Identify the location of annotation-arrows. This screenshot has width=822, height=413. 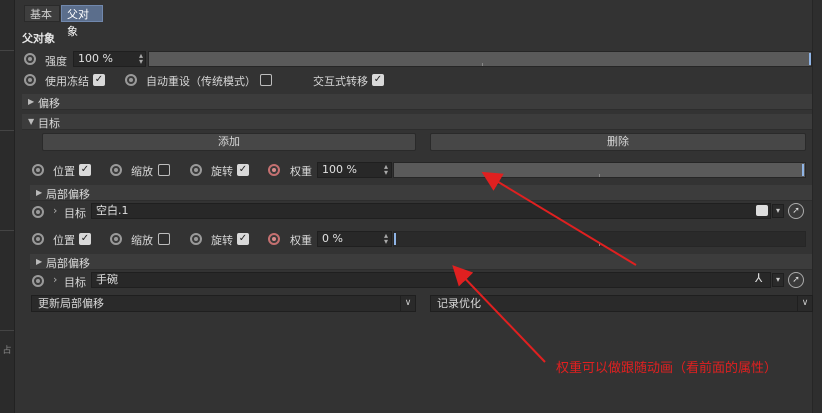
(544, 267).